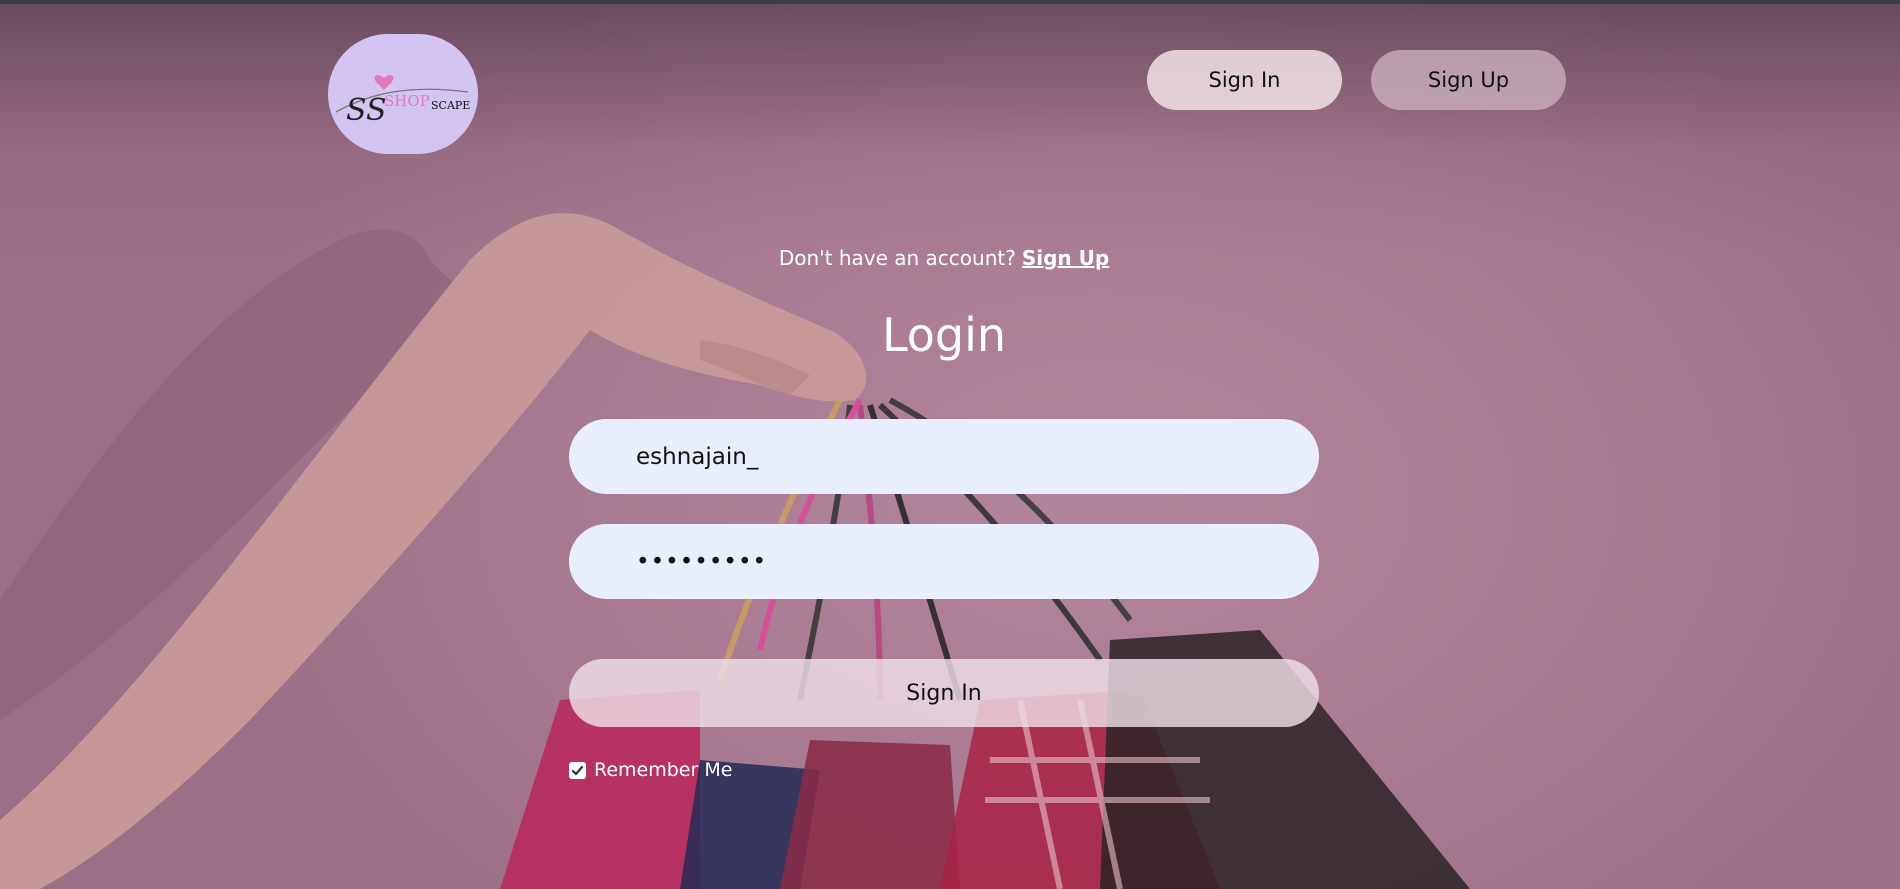 The width and height of the screenshot is (1900, 889). Describe the element at coordinates (944, 335) in the screenshot. I see `login-title: Login` at that location.